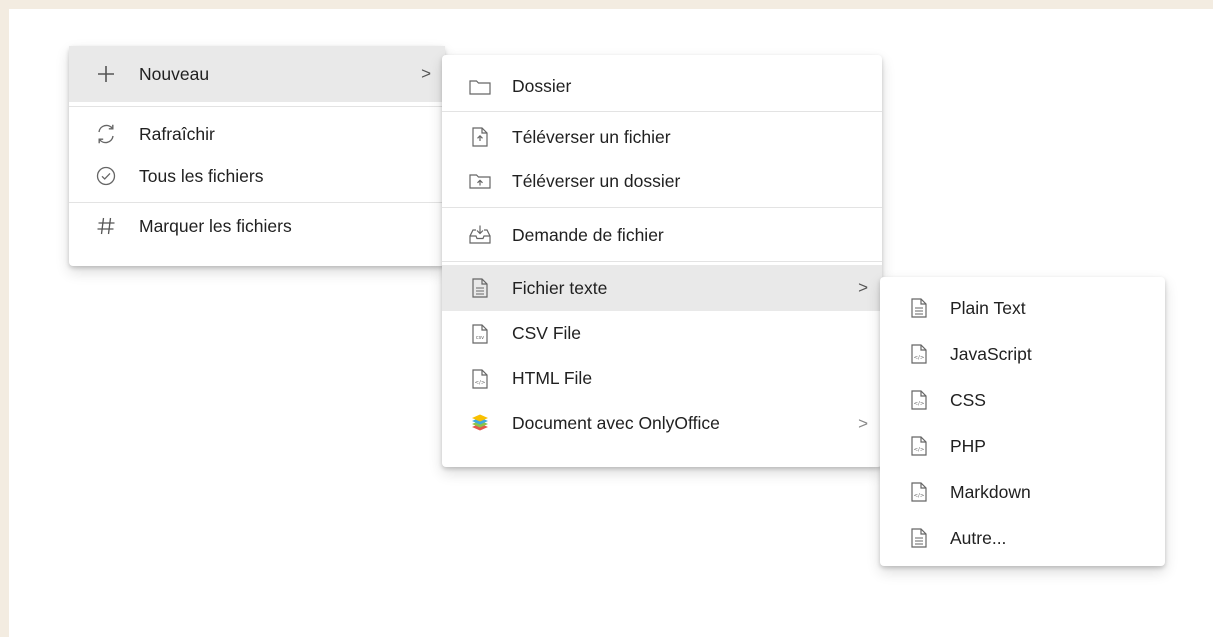  I want to click on folder-upload-icon, so click(480, 181).